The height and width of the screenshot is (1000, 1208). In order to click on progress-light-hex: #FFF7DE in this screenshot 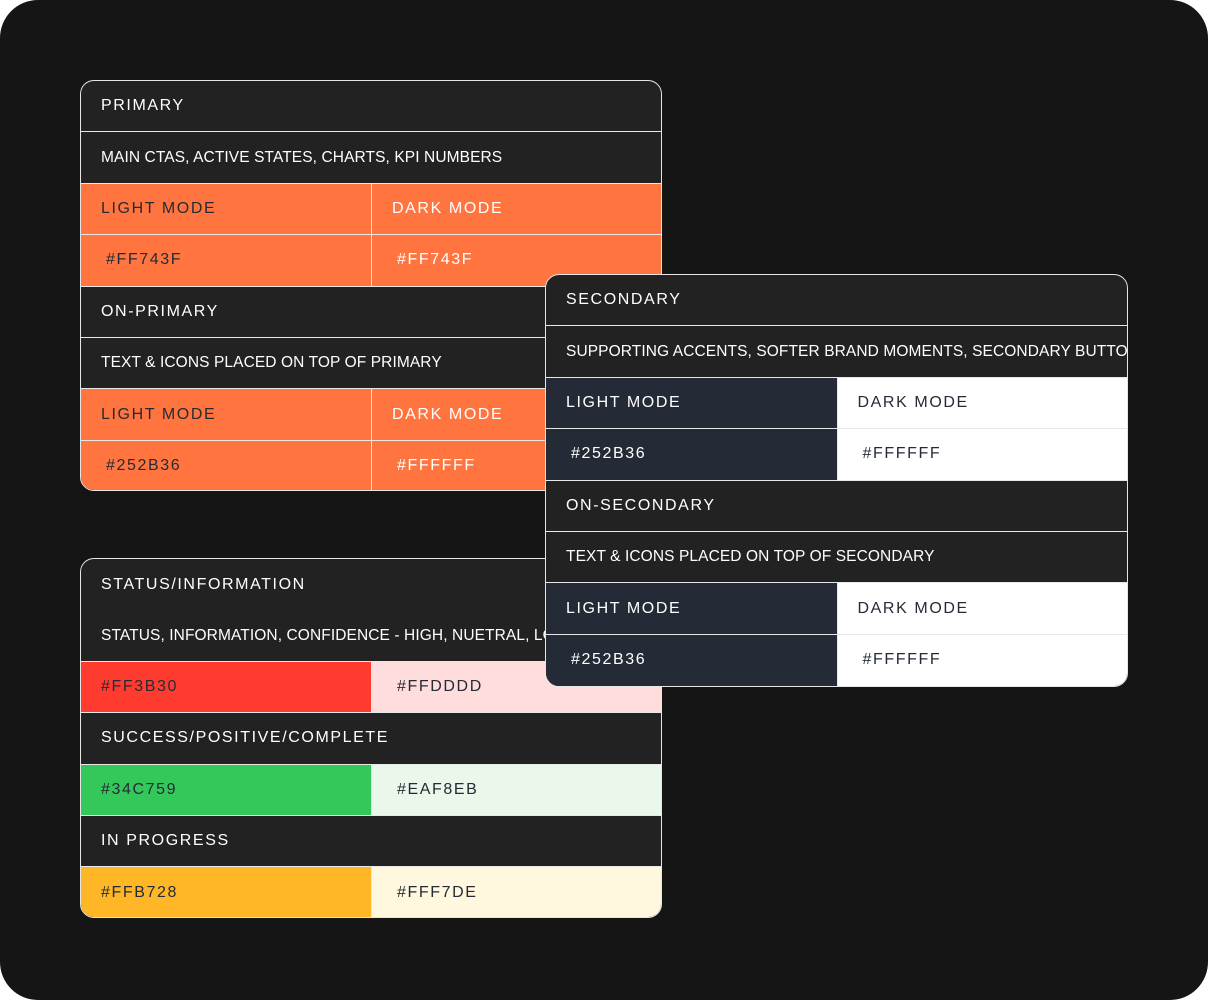, I will do `click(516, 892)`.